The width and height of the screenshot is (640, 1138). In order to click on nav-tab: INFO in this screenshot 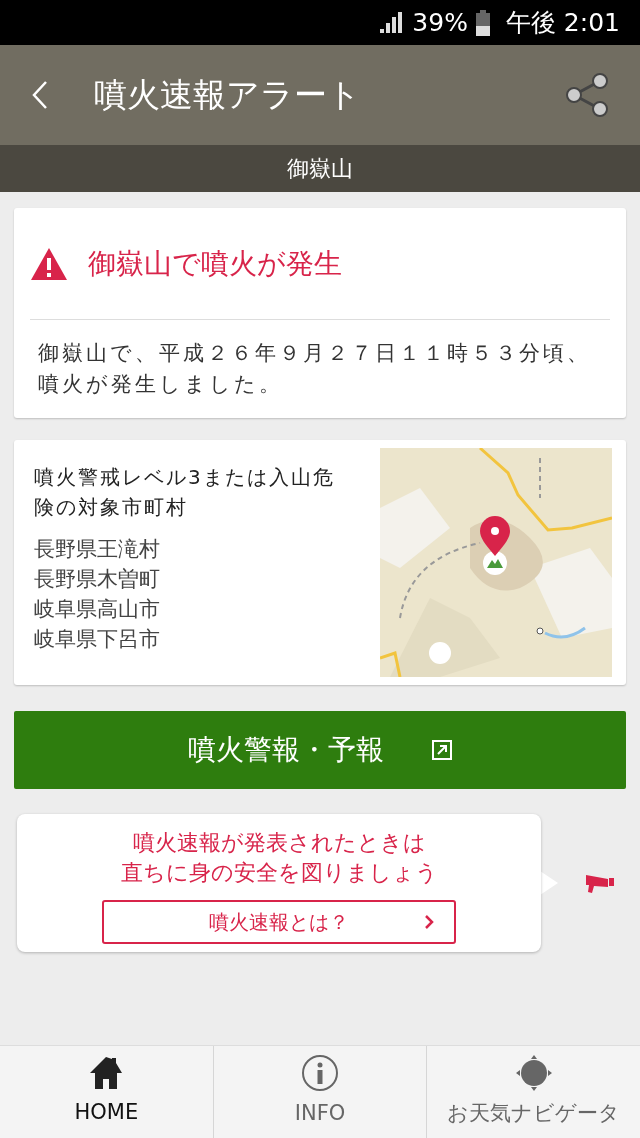, I will do `click(319, 1092)`.